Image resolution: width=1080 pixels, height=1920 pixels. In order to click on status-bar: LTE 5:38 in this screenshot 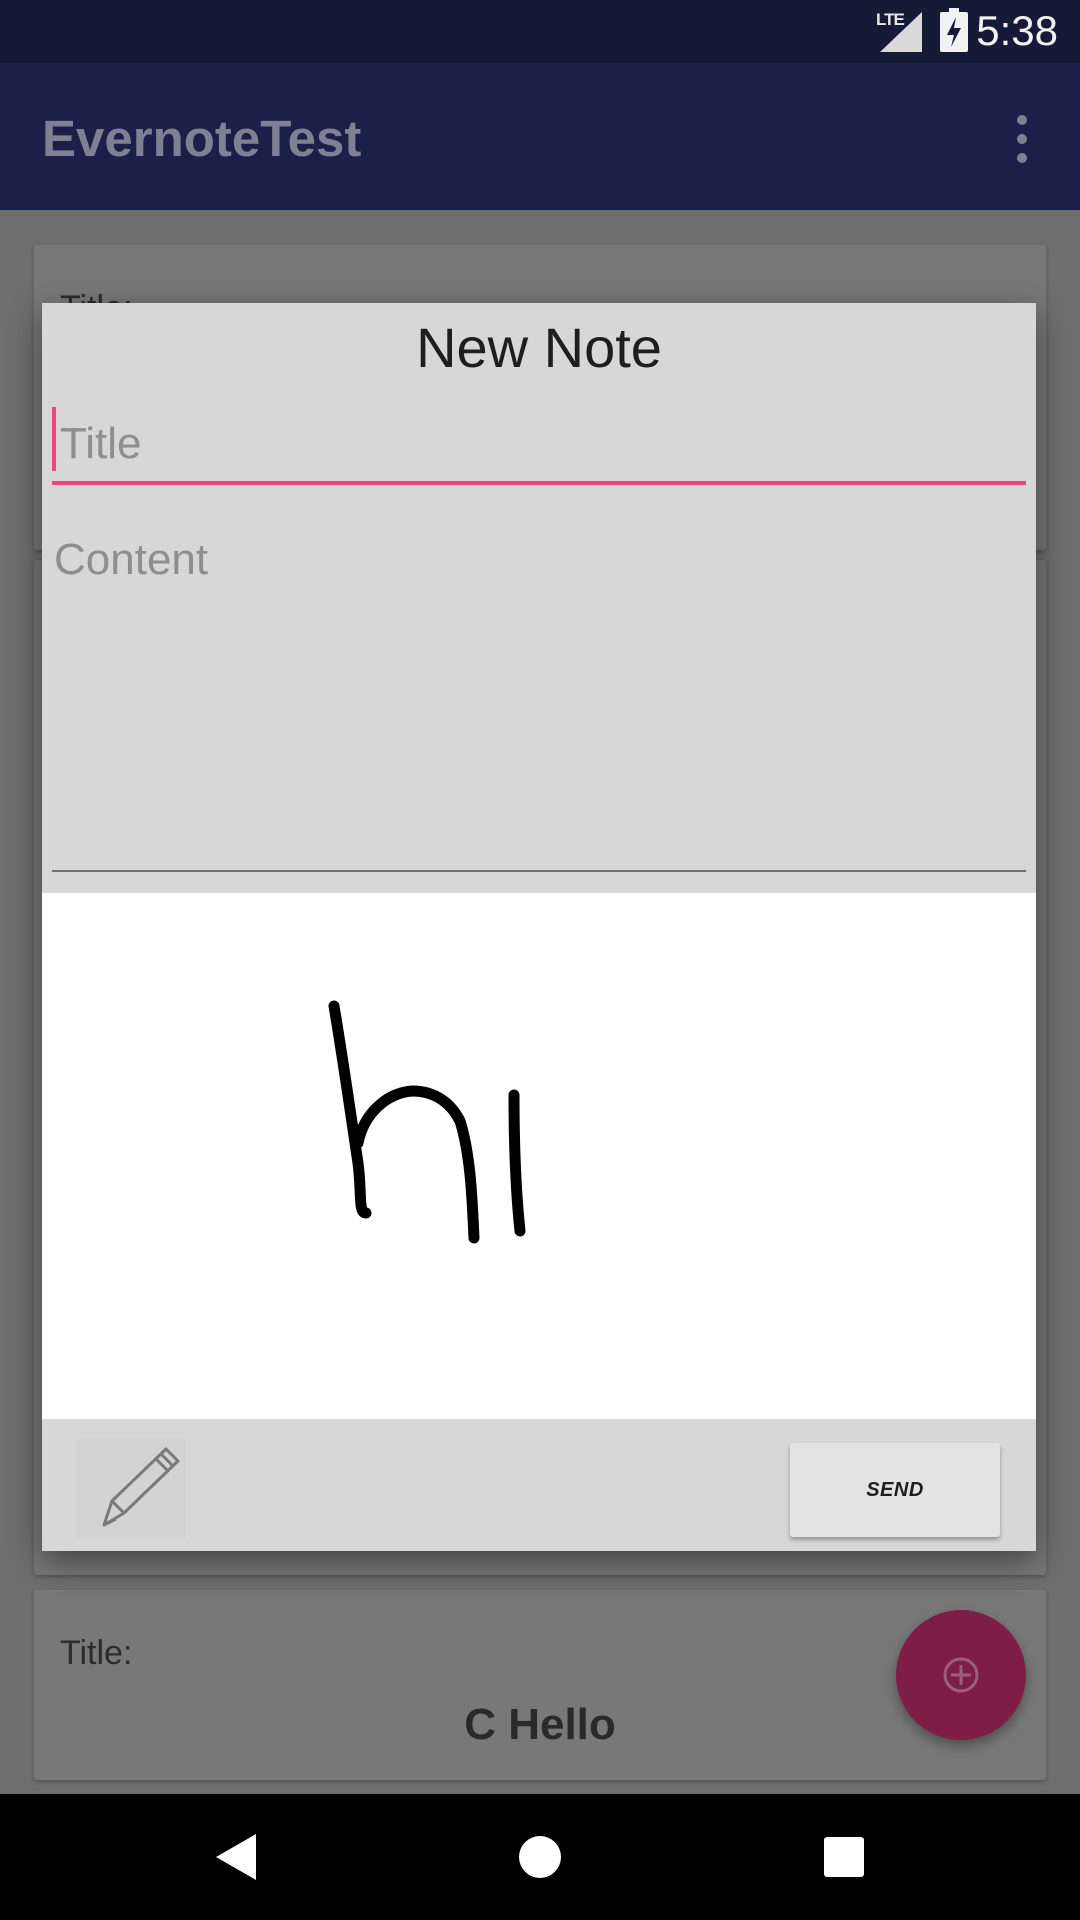, I will do `click(540, 31)`.